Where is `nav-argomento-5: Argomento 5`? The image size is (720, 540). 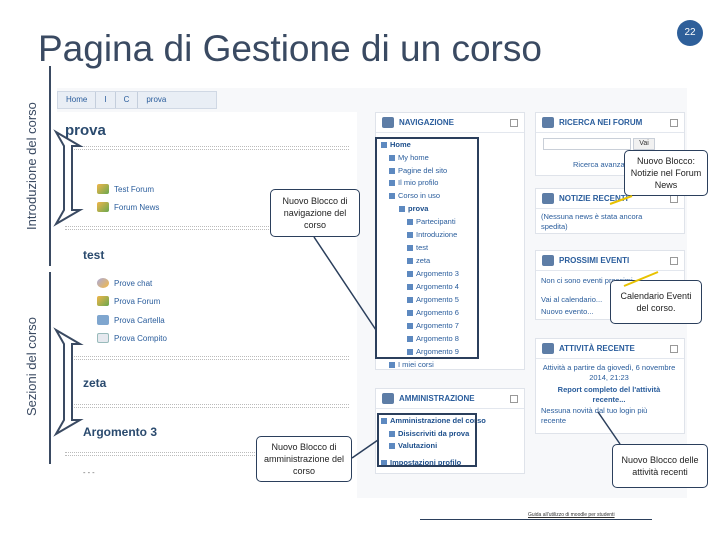
nav-argomento-5: Argomento 5 is located at coordinates (433, 299).